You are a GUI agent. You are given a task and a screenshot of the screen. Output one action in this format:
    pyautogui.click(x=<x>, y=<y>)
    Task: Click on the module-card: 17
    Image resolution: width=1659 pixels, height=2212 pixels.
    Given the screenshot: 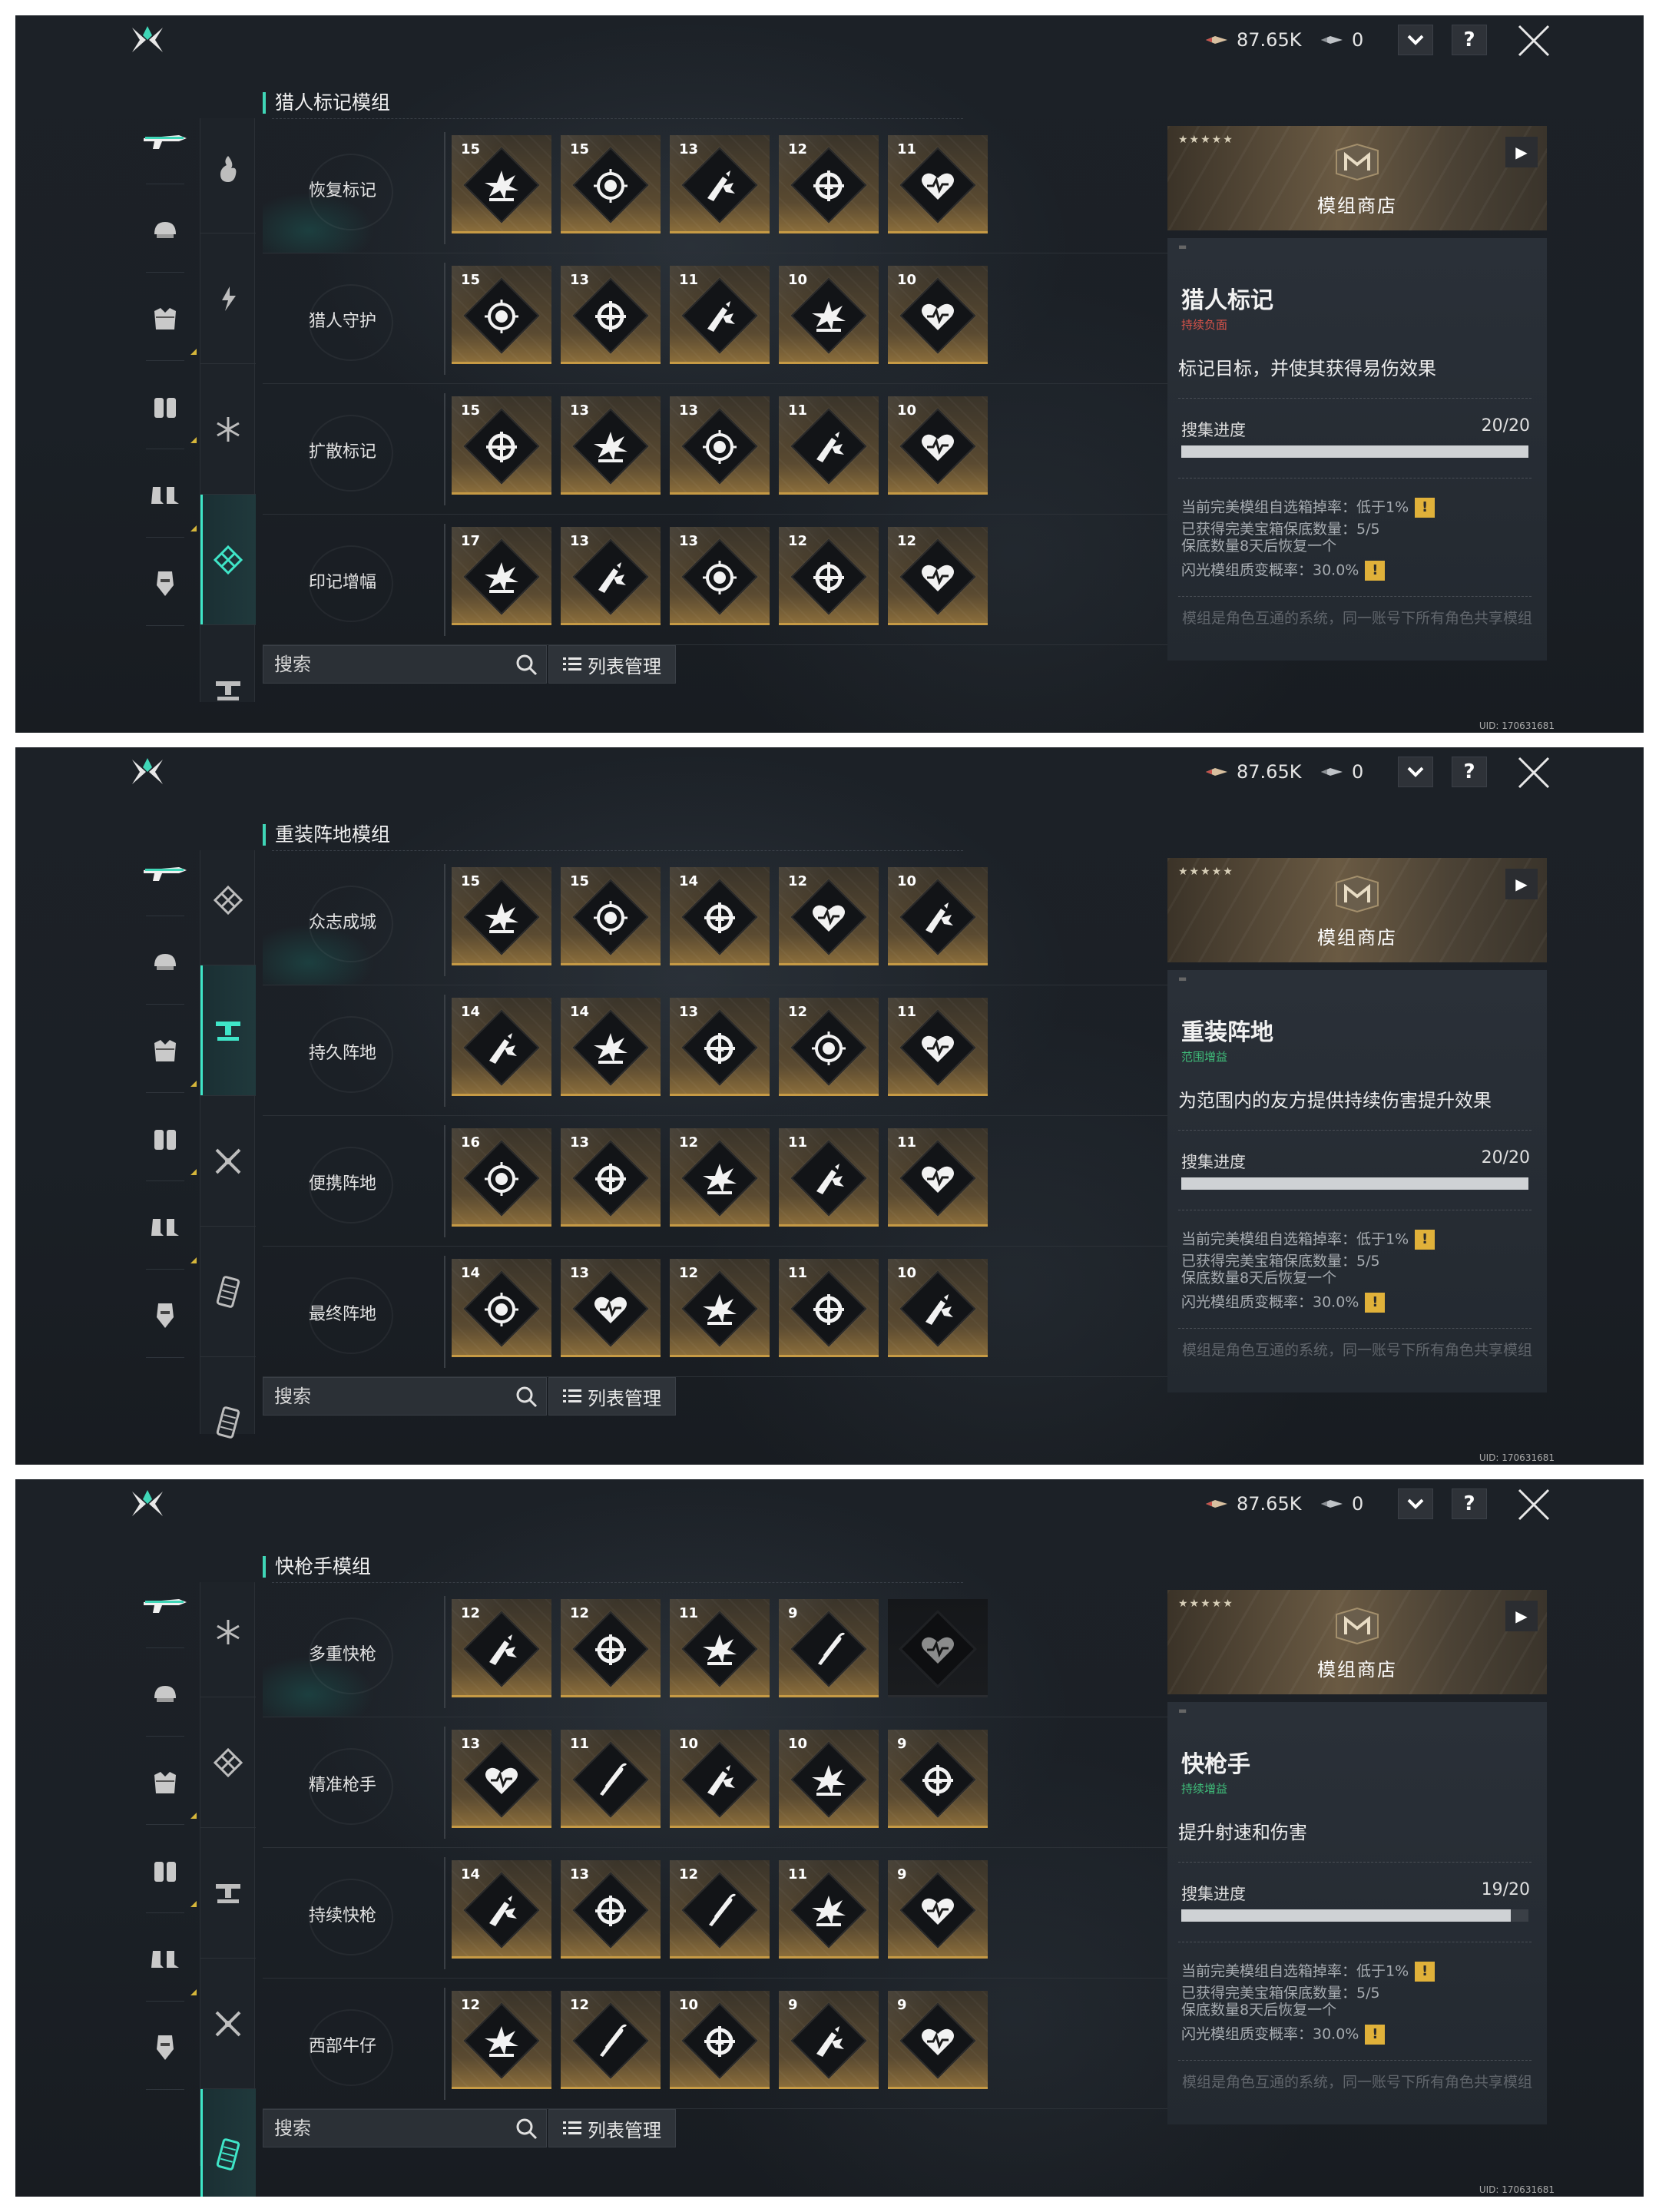 What is the action you would take?
    pyautogui.click(x=501, y=576)
    